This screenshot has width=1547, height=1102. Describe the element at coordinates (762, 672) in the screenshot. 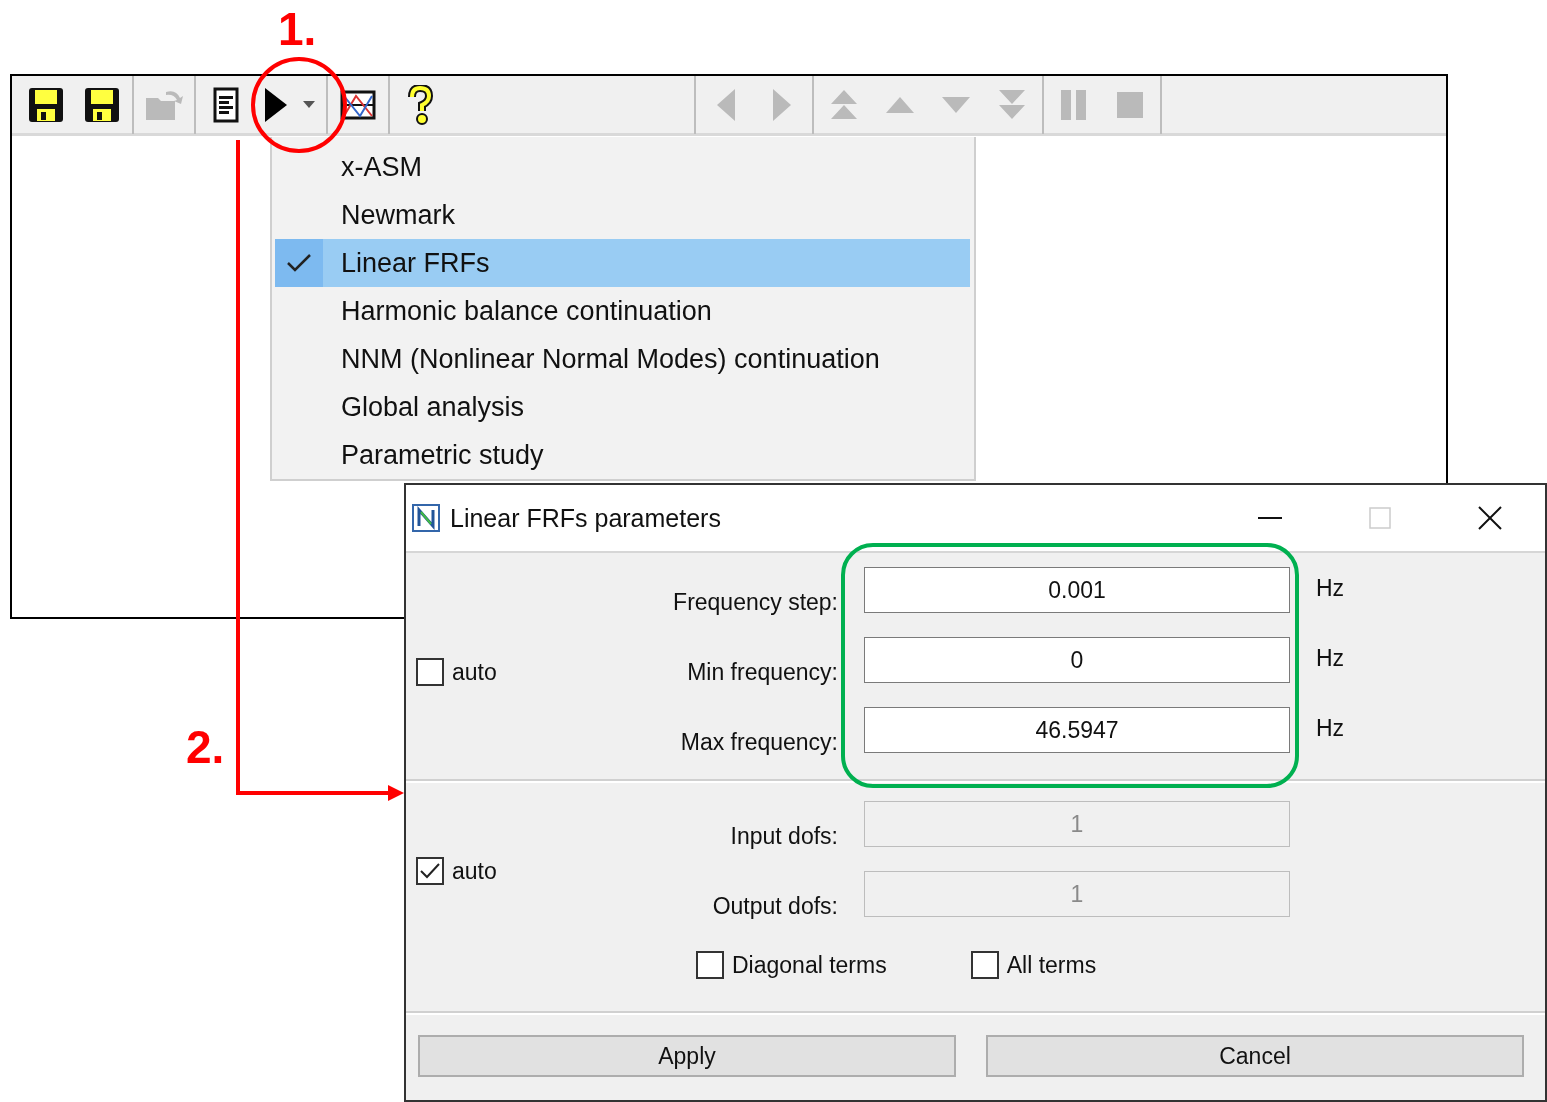

I see `field-label: Min frequency:` at that location.